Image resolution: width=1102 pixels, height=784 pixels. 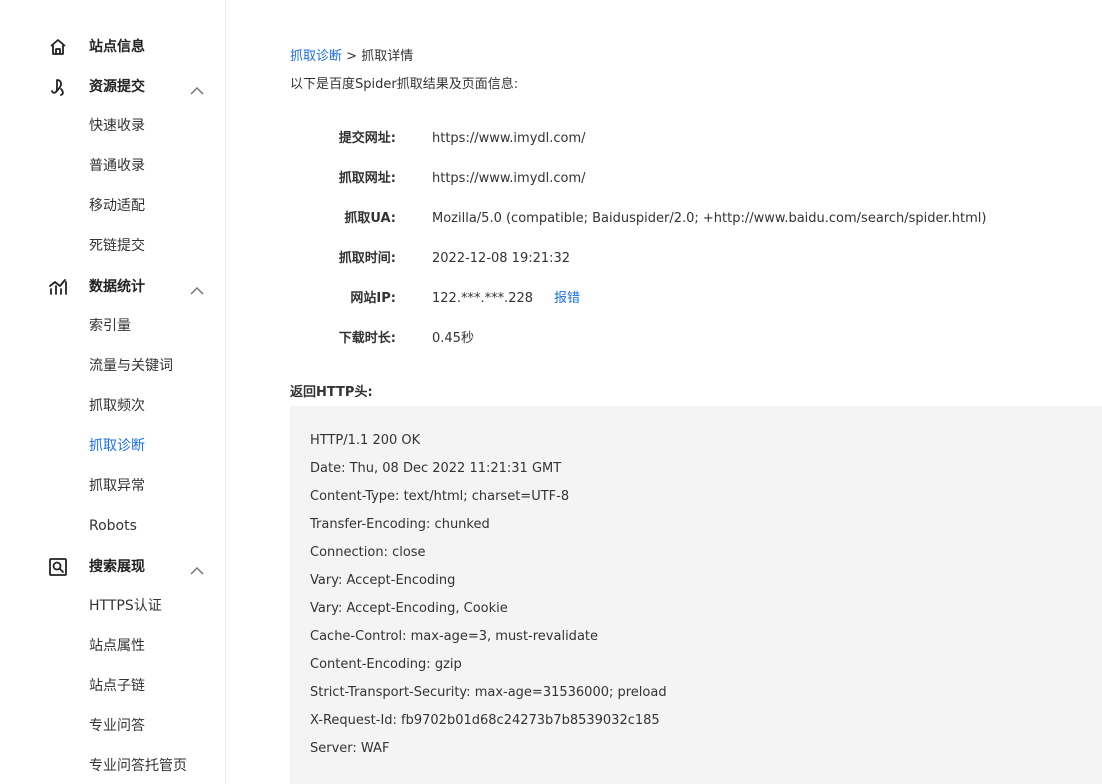 I want to click on breadcrumb-current: 抓取详情, so click(x=387, y=56).